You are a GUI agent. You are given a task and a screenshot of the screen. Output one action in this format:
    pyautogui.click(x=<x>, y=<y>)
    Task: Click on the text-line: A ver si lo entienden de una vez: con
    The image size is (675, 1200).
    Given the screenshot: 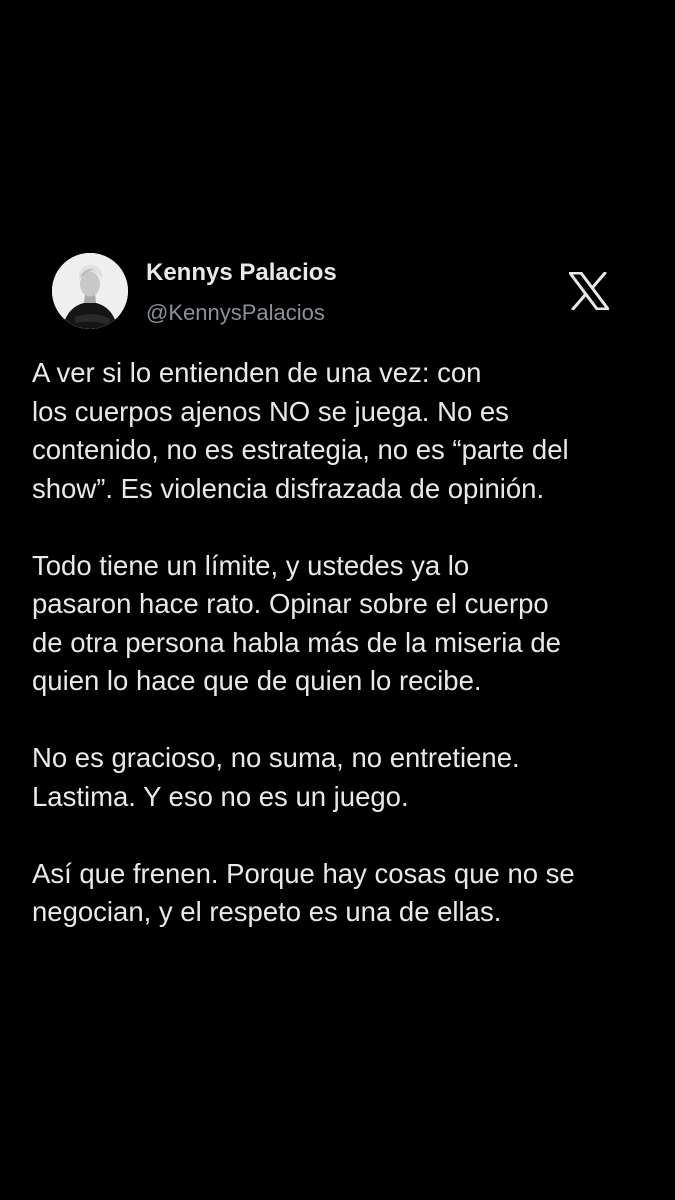 What is the action you would take?
    pyautogui.click(x=257, y=372)
    